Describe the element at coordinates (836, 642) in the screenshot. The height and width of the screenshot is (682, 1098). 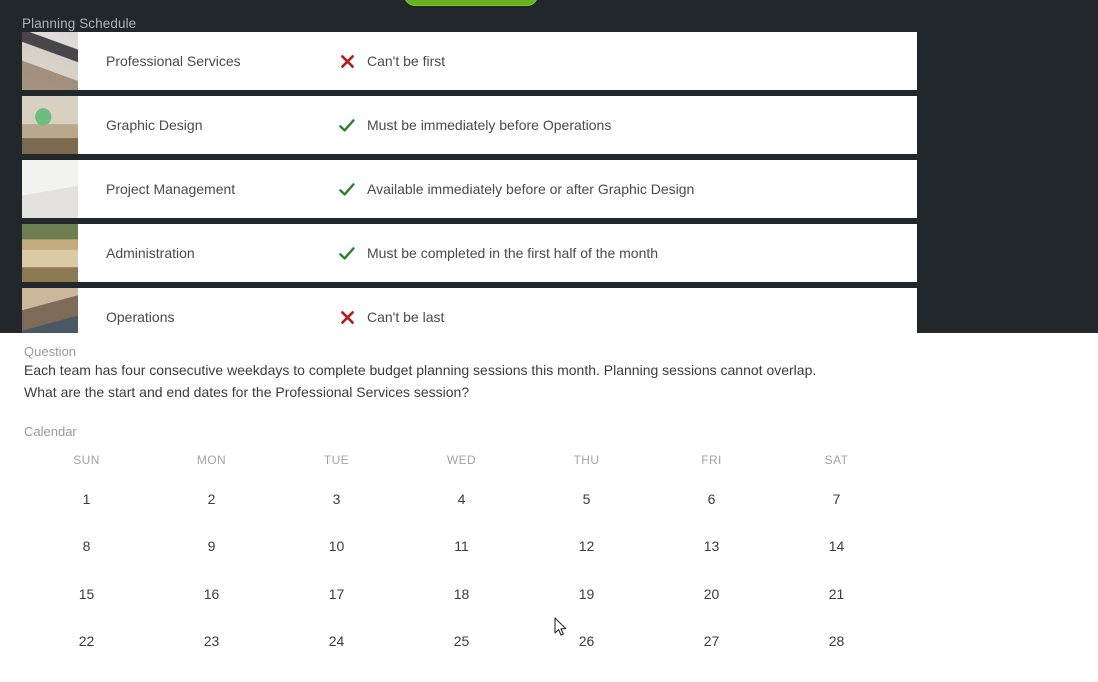
I see `calendar-day-cell: 28` at that location.